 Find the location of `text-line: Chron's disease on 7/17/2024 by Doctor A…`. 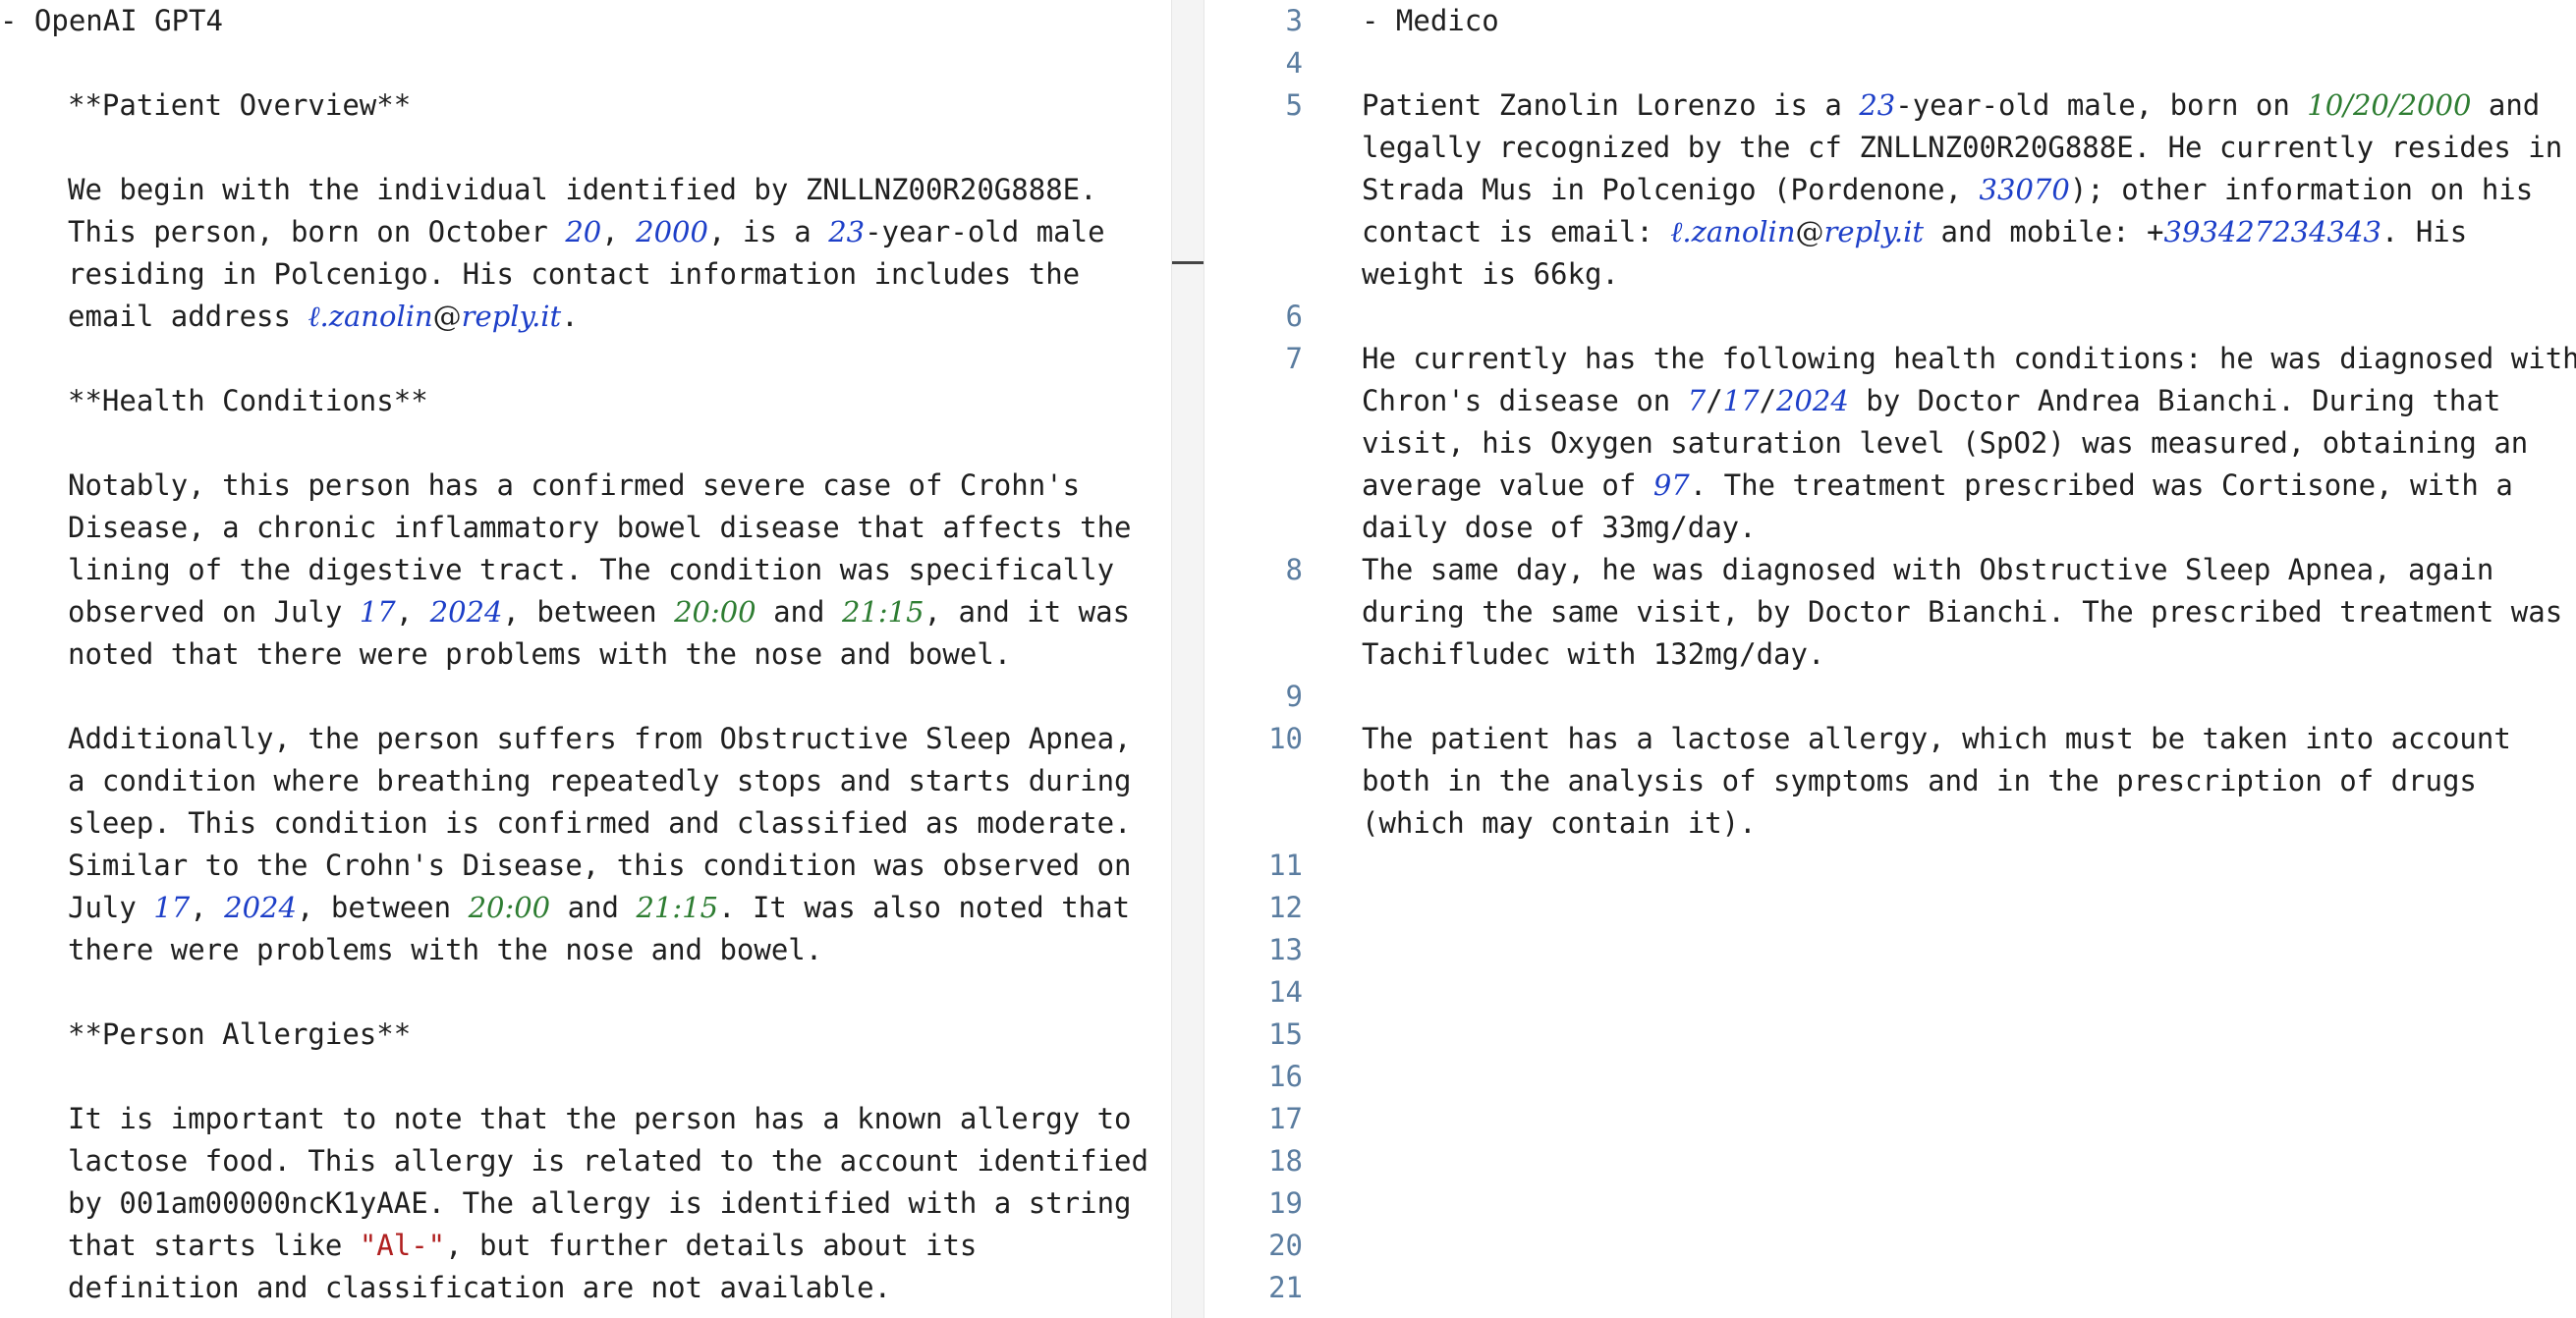

text-line: Chron's disease on 7/17/2024 by Doctor A… is located at coordinates (1931, 400).